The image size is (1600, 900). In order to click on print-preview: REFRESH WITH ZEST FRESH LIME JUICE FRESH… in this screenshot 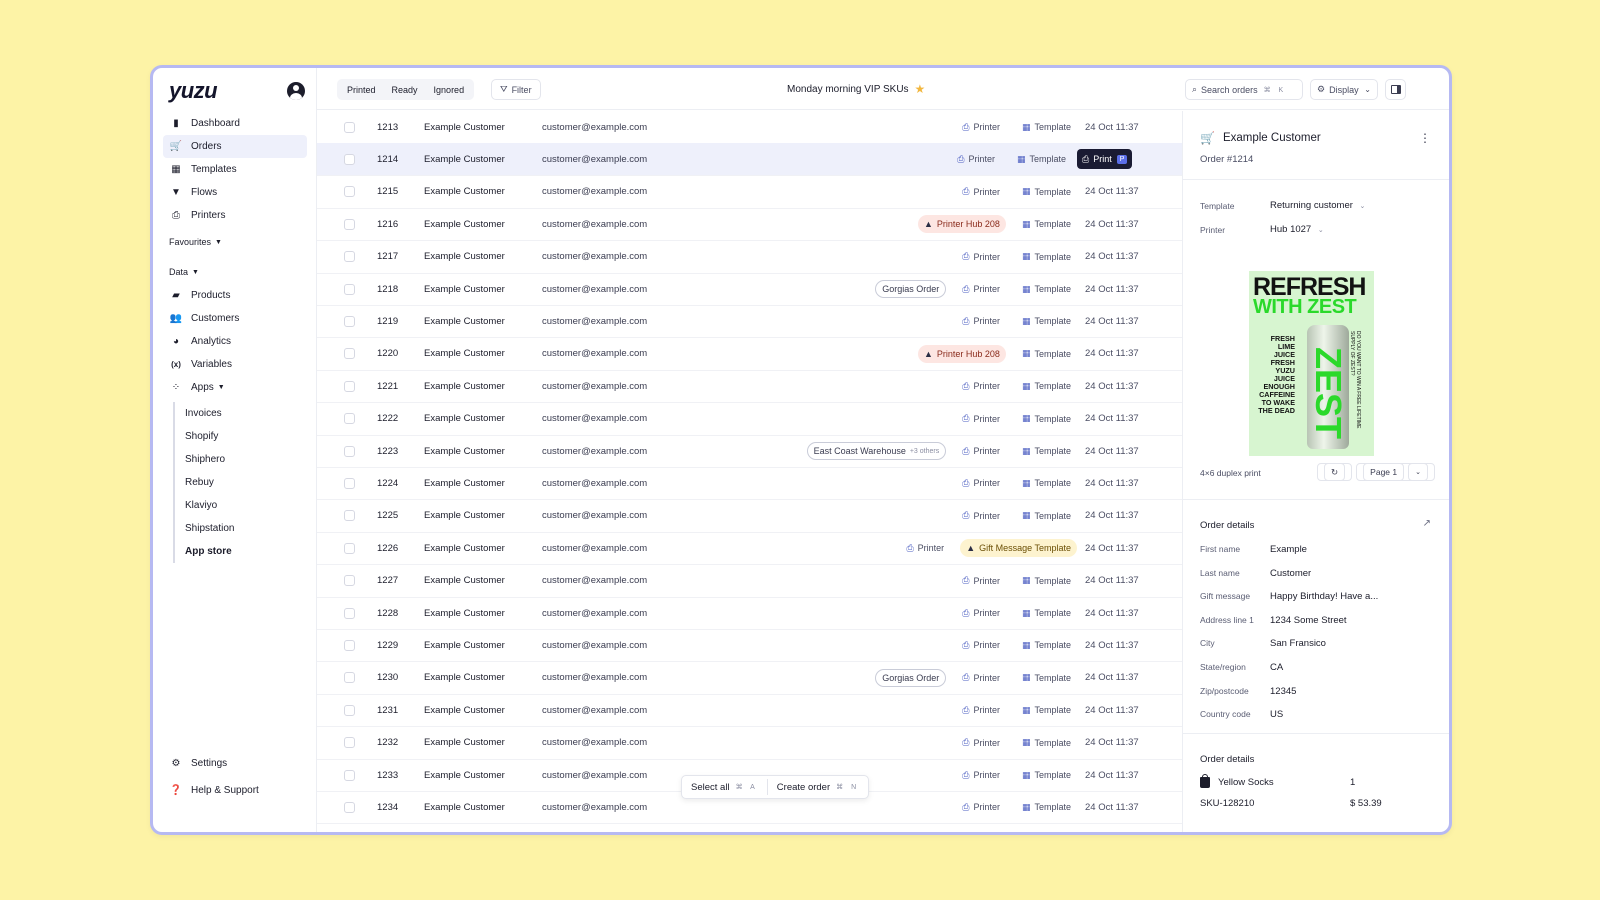, I will do `click(1311, 363)`.